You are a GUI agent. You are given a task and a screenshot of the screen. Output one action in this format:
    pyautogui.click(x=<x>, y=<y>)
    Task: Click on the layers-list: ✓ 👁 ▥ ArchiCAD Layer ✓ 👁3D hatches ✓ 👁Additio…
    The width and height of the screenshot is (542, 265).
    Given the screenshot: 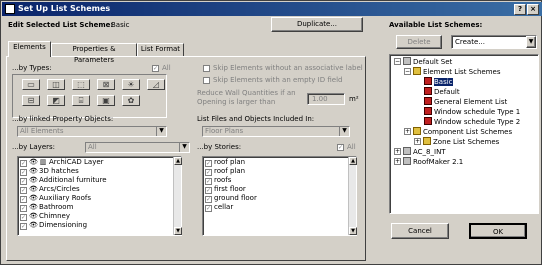 What is the action you would take?
    pyautogui.click(x=99, y=196)
    